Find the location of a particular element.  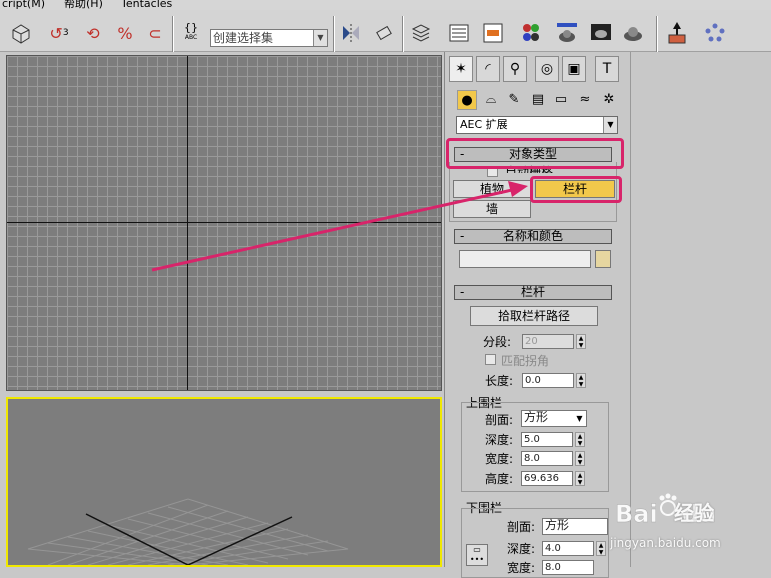

tab-utilities: T is located at coordinates (607, 69).